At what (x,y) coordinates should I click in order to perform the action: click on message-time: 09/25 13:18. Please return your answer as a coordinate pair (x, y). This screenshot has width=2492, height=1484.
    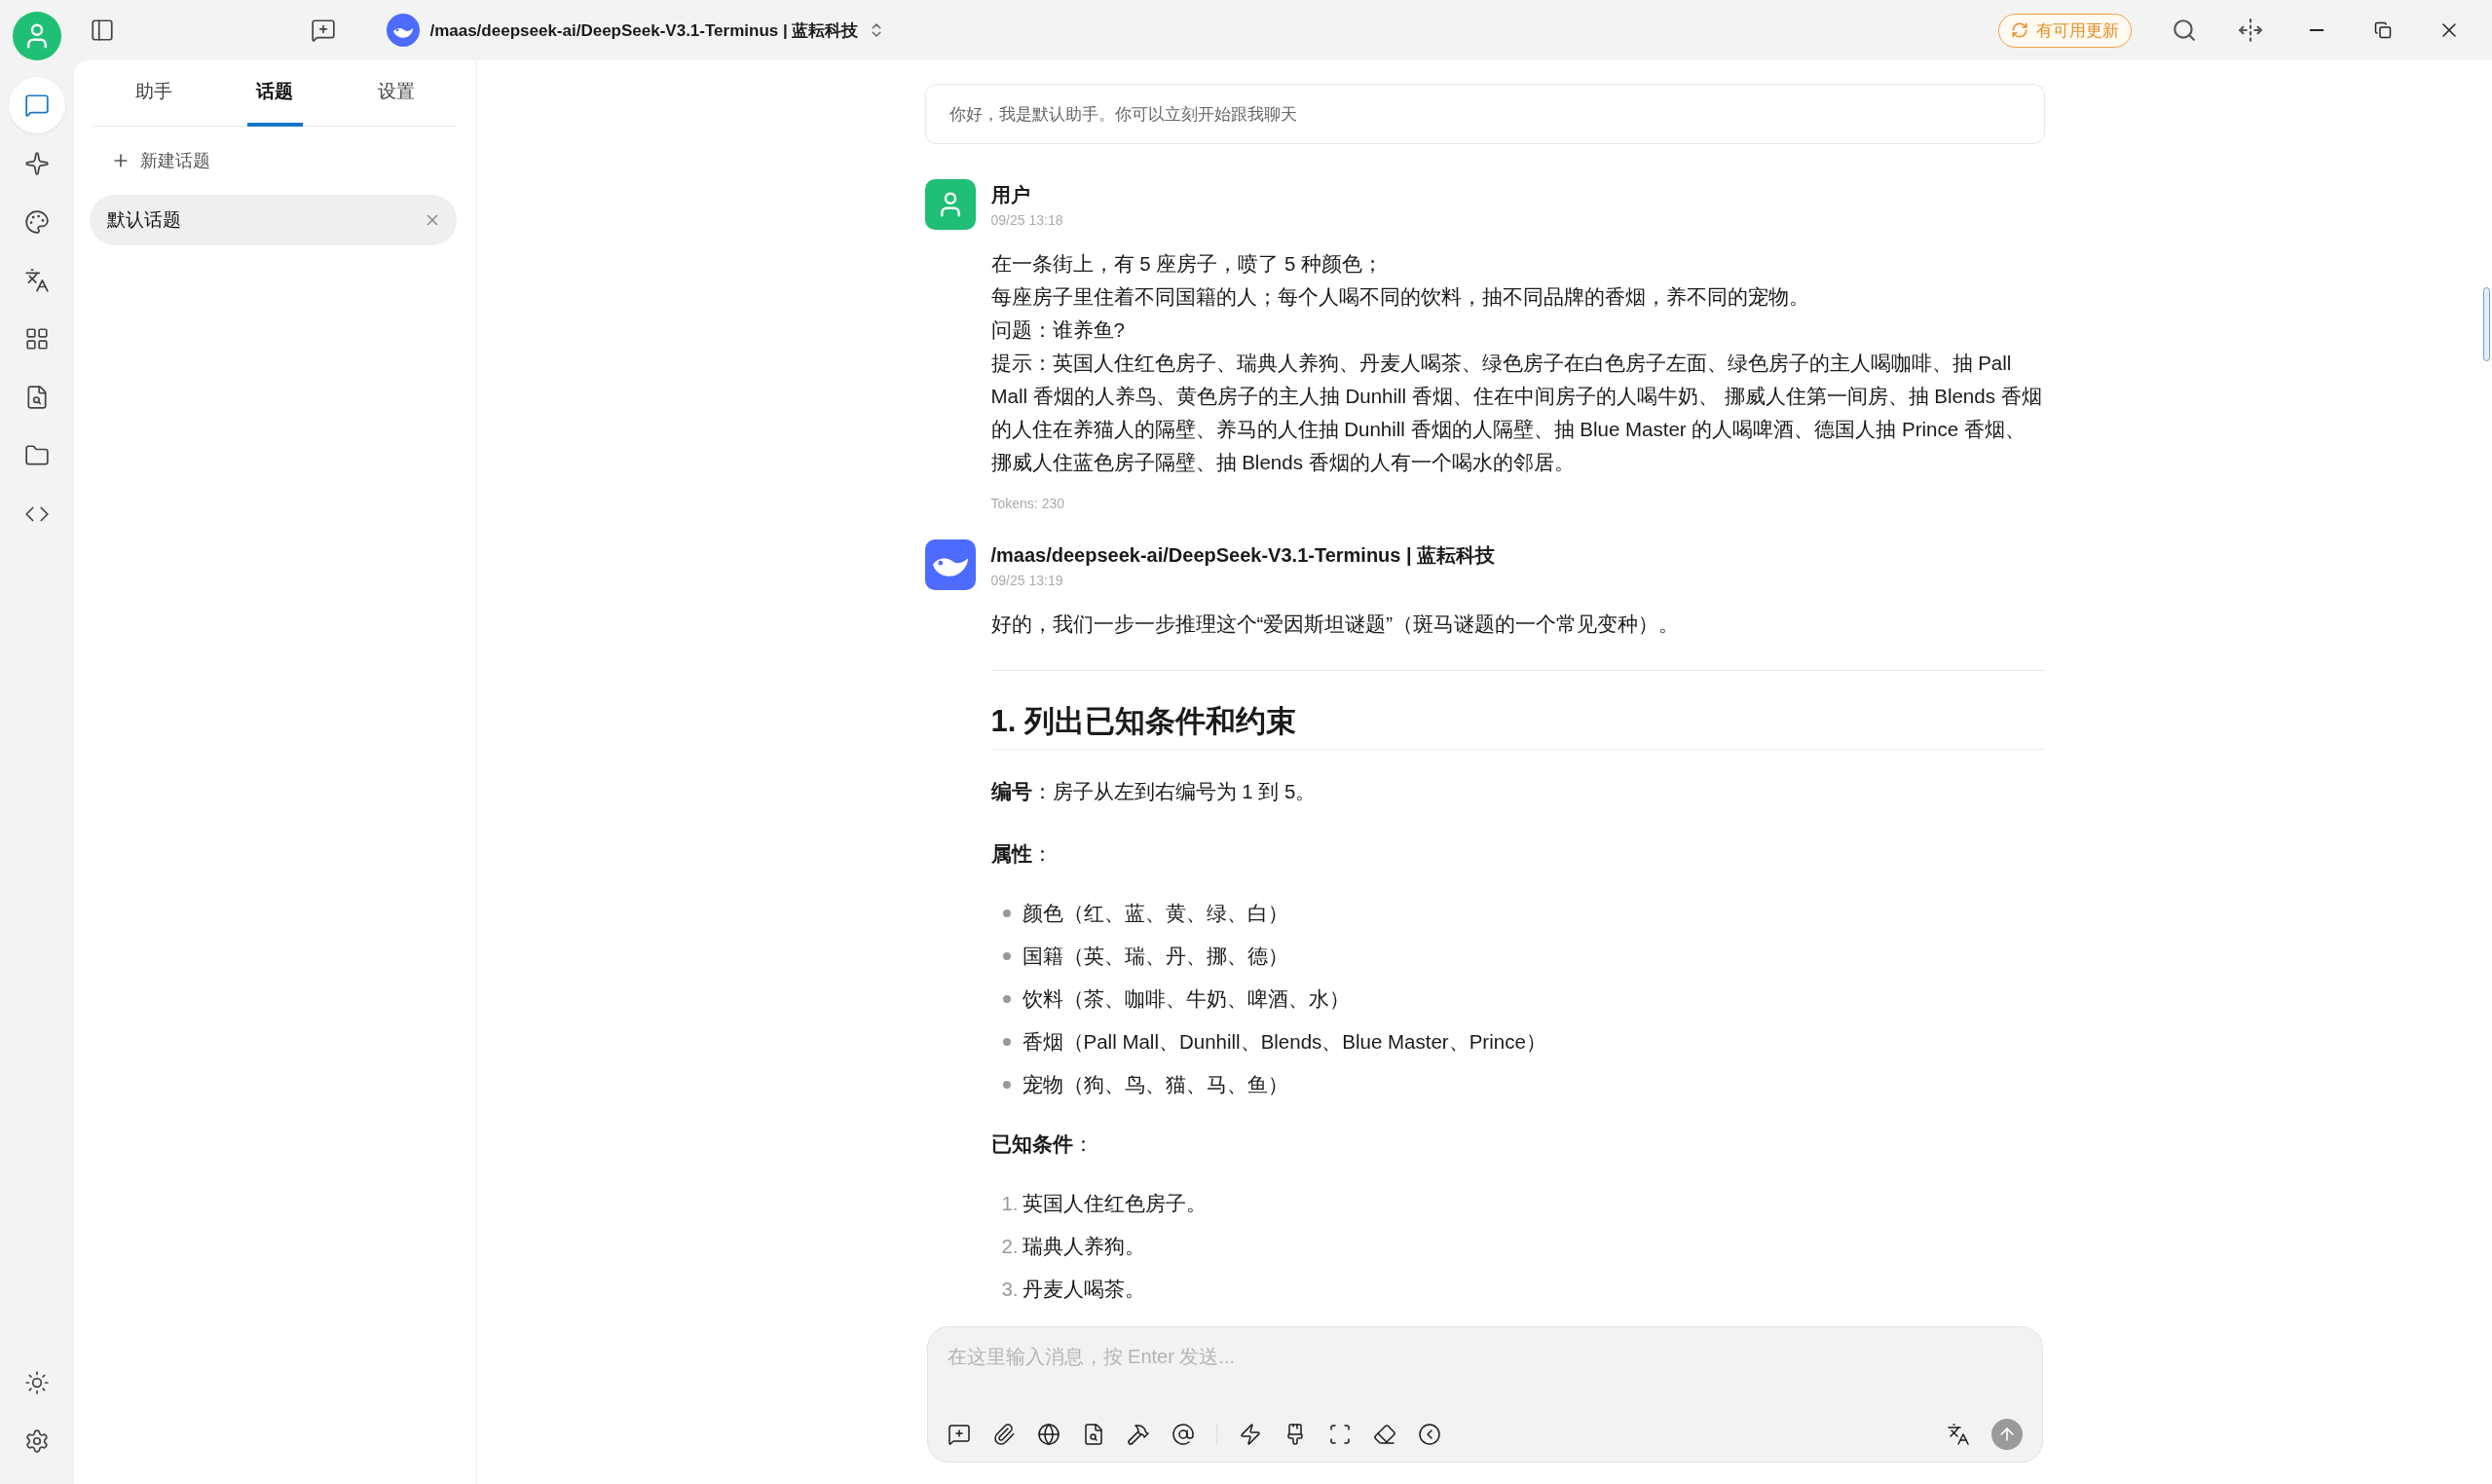
    Looking at the image, I should click on (1026, 219).